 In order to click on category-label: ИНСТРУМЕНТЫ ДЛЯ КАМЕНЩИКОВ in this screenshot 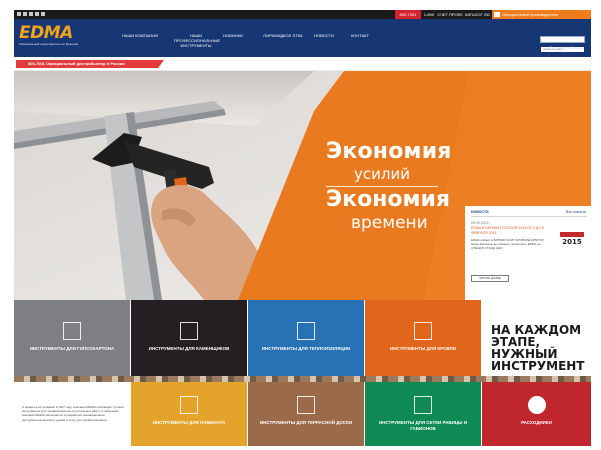, I will do `click(189, 348)`.